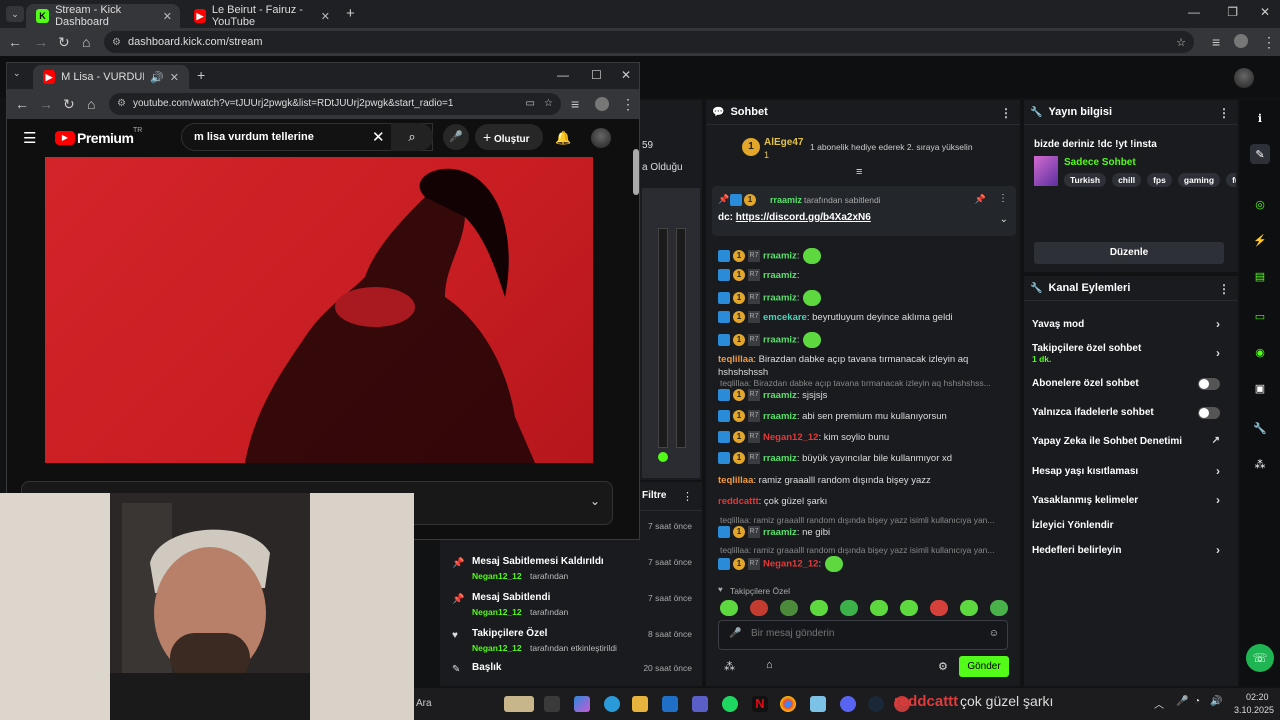 The height and width of the screenshot is (720, 1280). Describe the element at coordinates (103, 16) in the screenshot. I see `tab-kick-dashboard: K Stream - Kick Dashboard ✕` at that location.